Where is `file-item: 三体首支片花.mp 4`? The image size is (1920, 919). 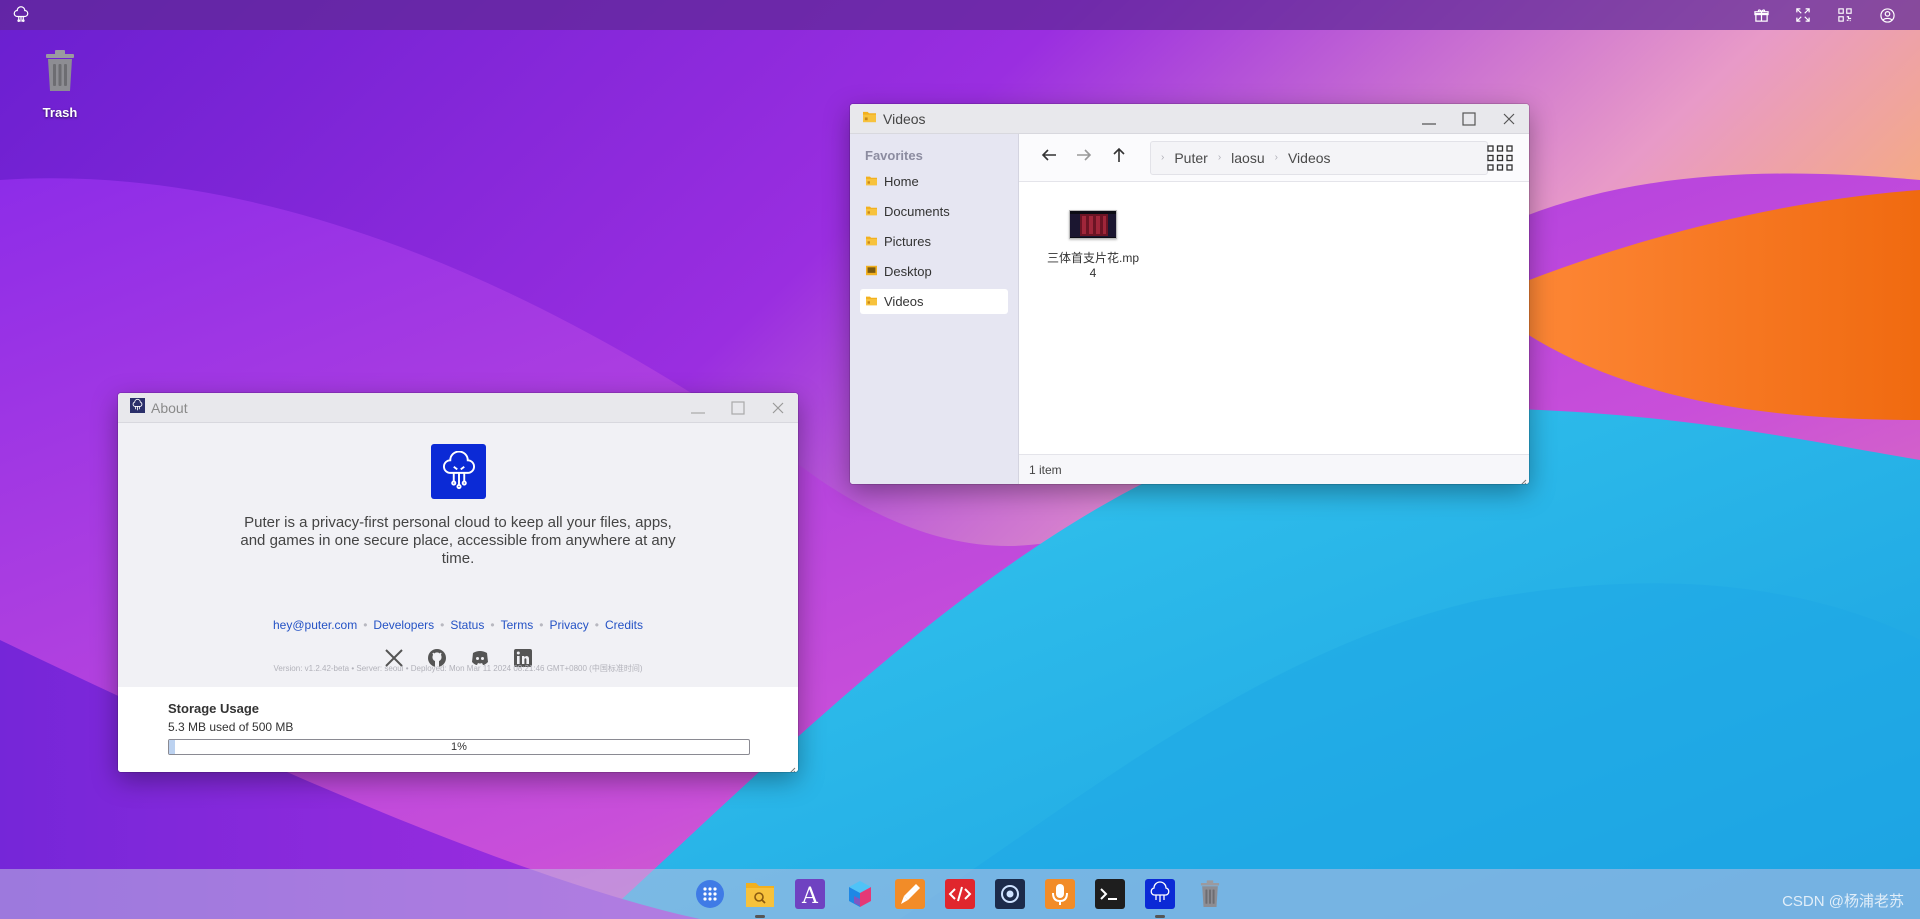 file-item: 三体首支片花.mp 4 is located at coordinates (1093, 245).